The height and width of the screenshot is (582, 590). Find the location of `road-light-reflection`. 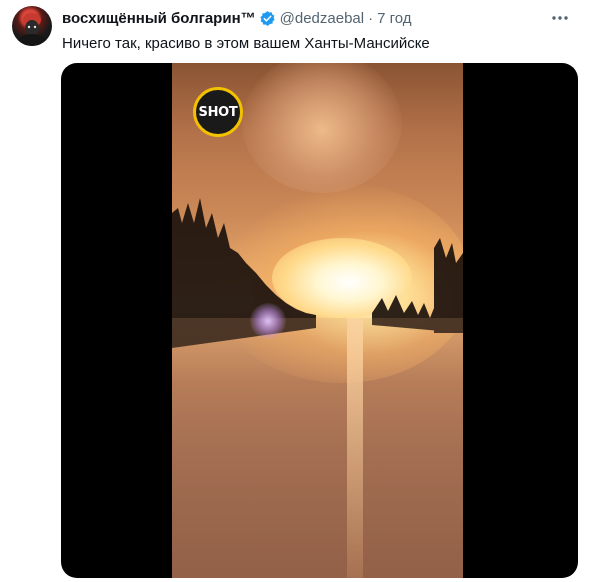

road-light-reflection is located at coordinates (355, 448).